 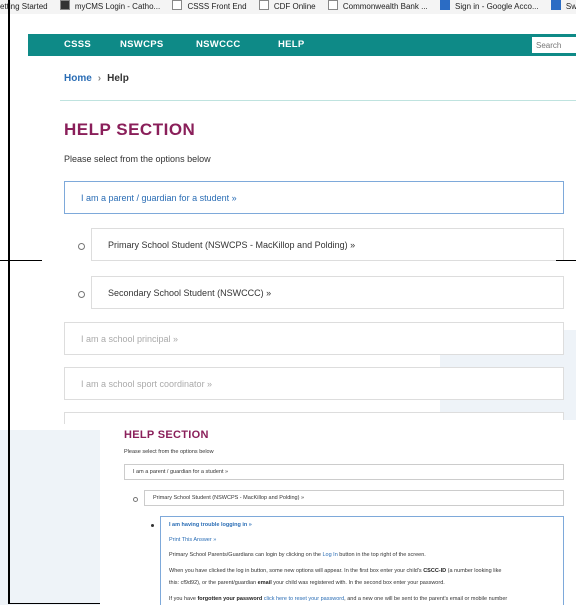 I want to click on option-parent-label: I am a parent / guardian for a student », so click(x=159, y=197).